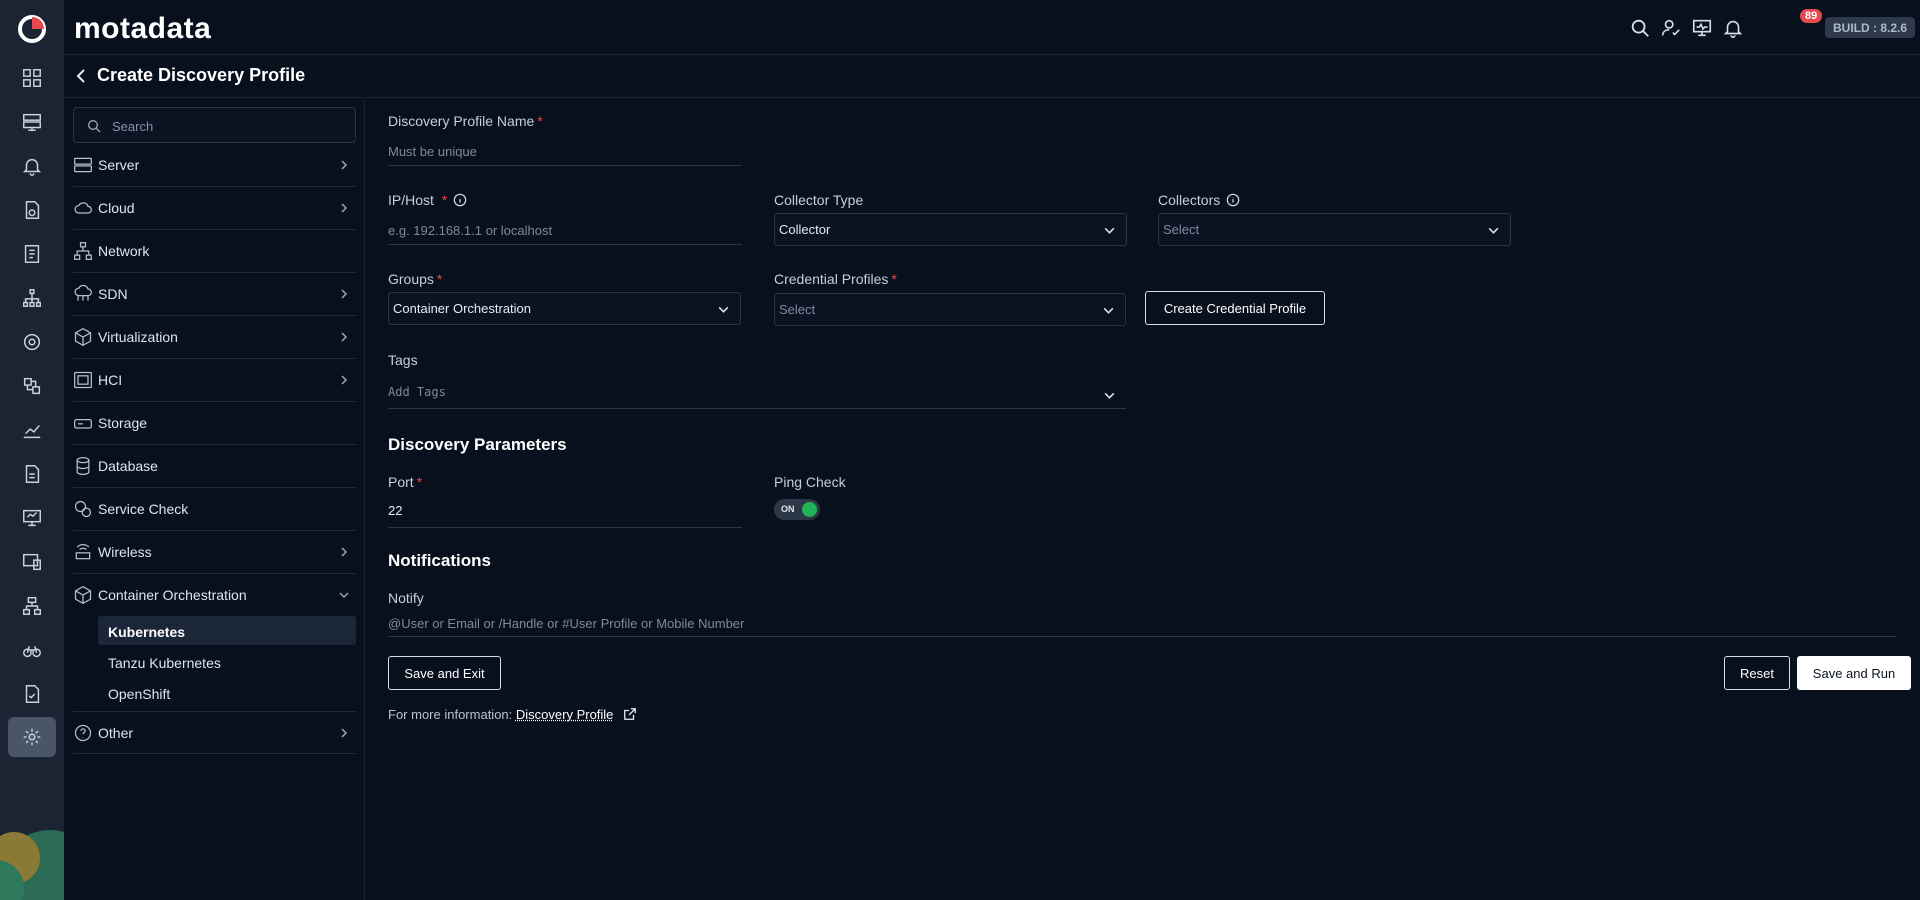 The height and width of the screenshot is (900, 1920). I want to click on help-circle-icon, so click(83, 733).